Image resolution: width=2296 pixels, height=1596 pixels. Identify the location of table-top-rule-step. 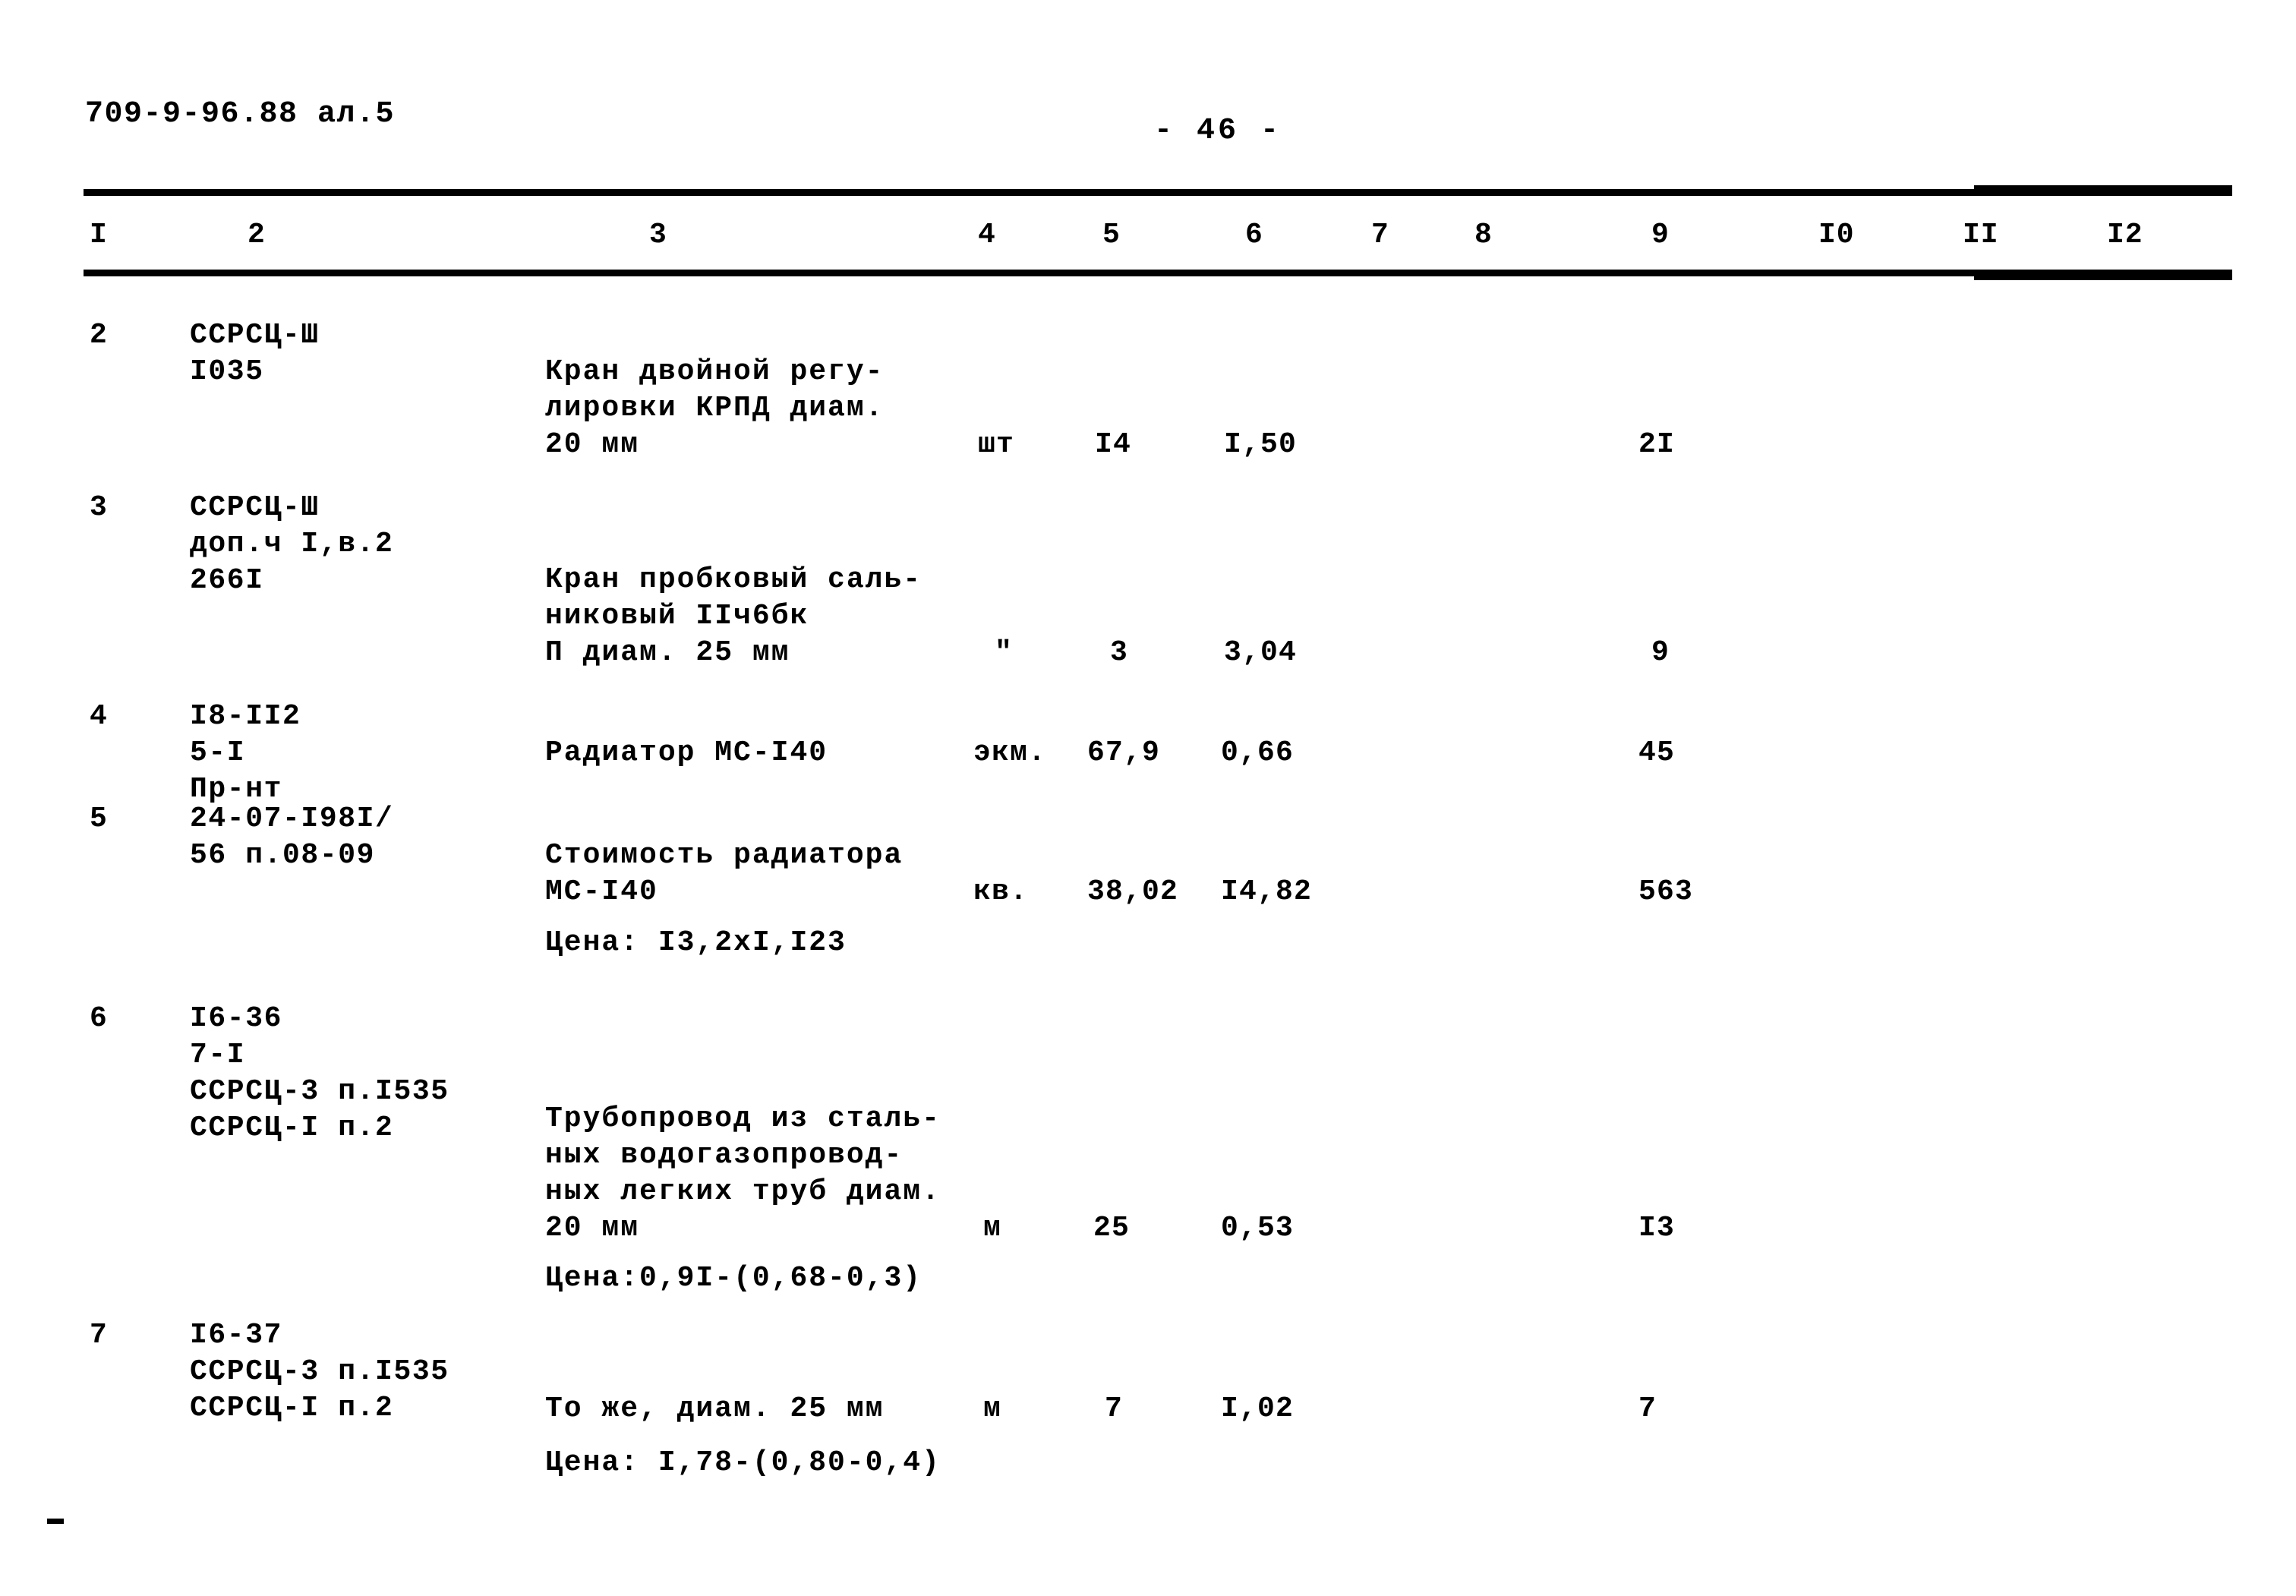
(2103, 188).